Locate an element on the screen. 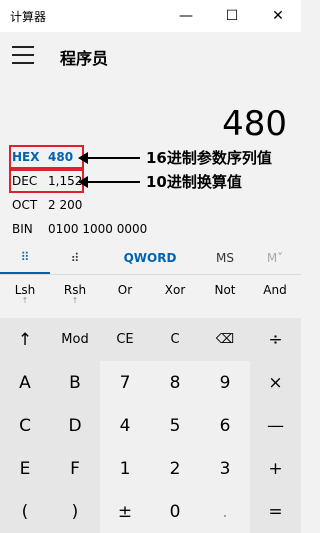 The width and height of the screenshot is (320, 533). lsh-button: Lsh ↑ is located at coordinates (25, 298).